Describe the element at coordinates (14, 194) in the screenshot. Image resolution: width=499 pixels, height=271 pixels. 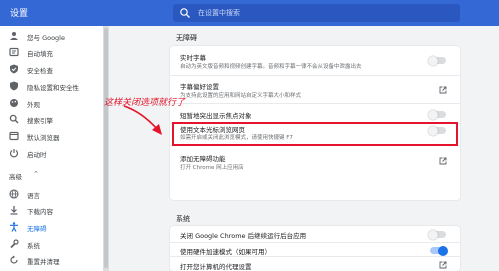
I see `globe-icon` at that location.